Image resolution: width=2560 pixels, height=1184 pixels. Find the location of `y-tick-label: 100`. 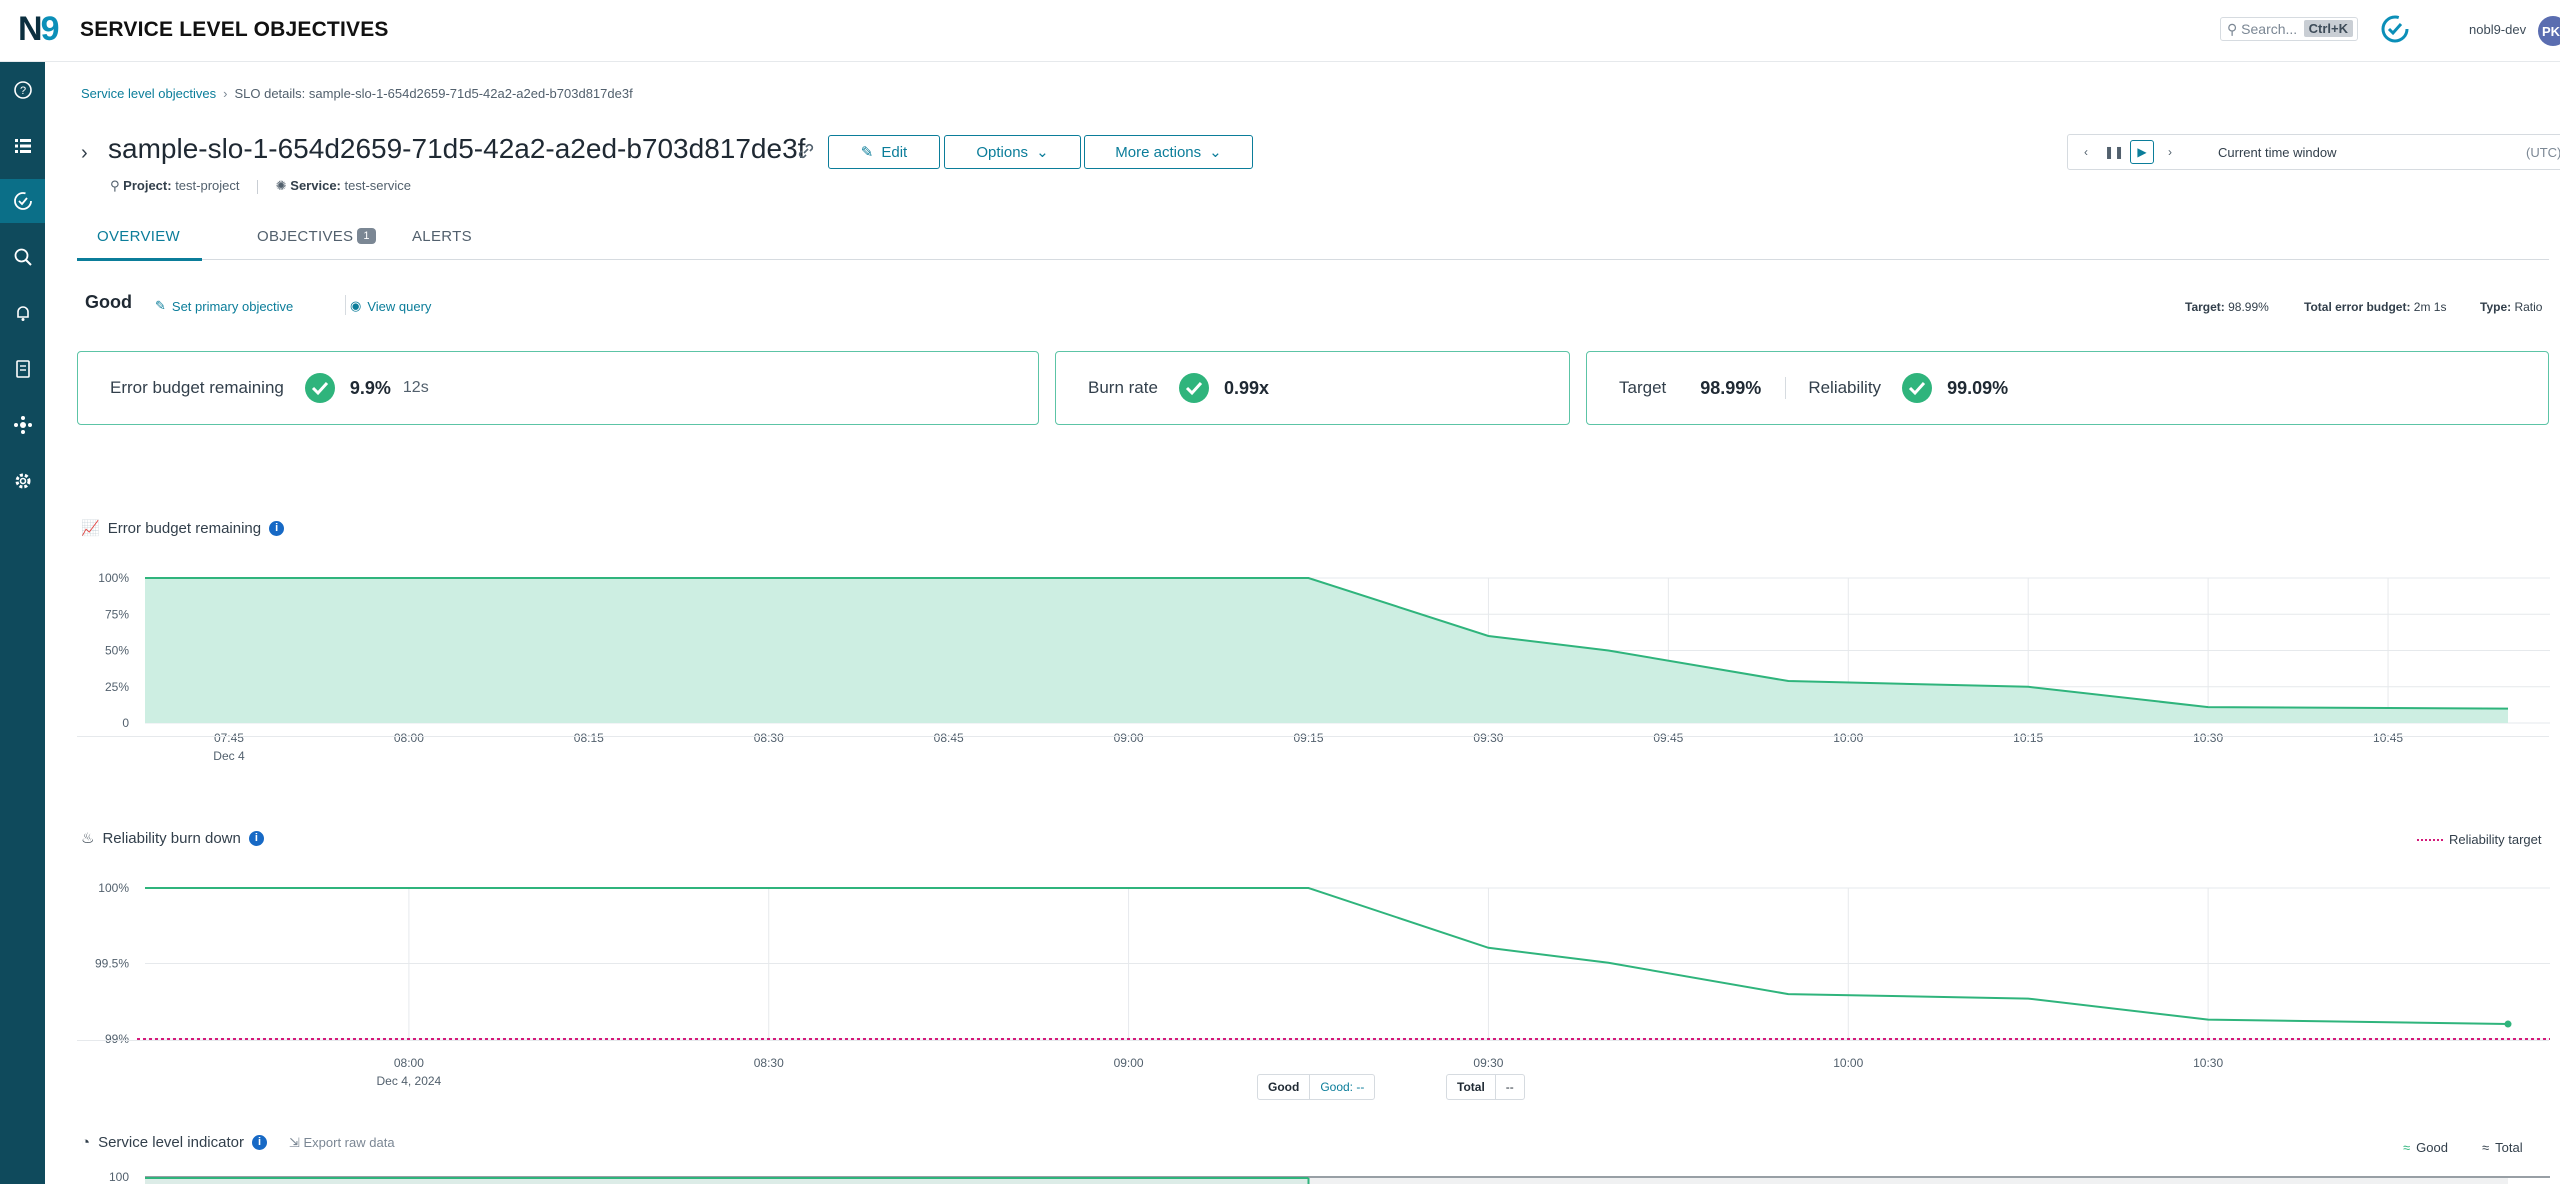

y-tick-label: 100 is located at coordinates (119, 1177).